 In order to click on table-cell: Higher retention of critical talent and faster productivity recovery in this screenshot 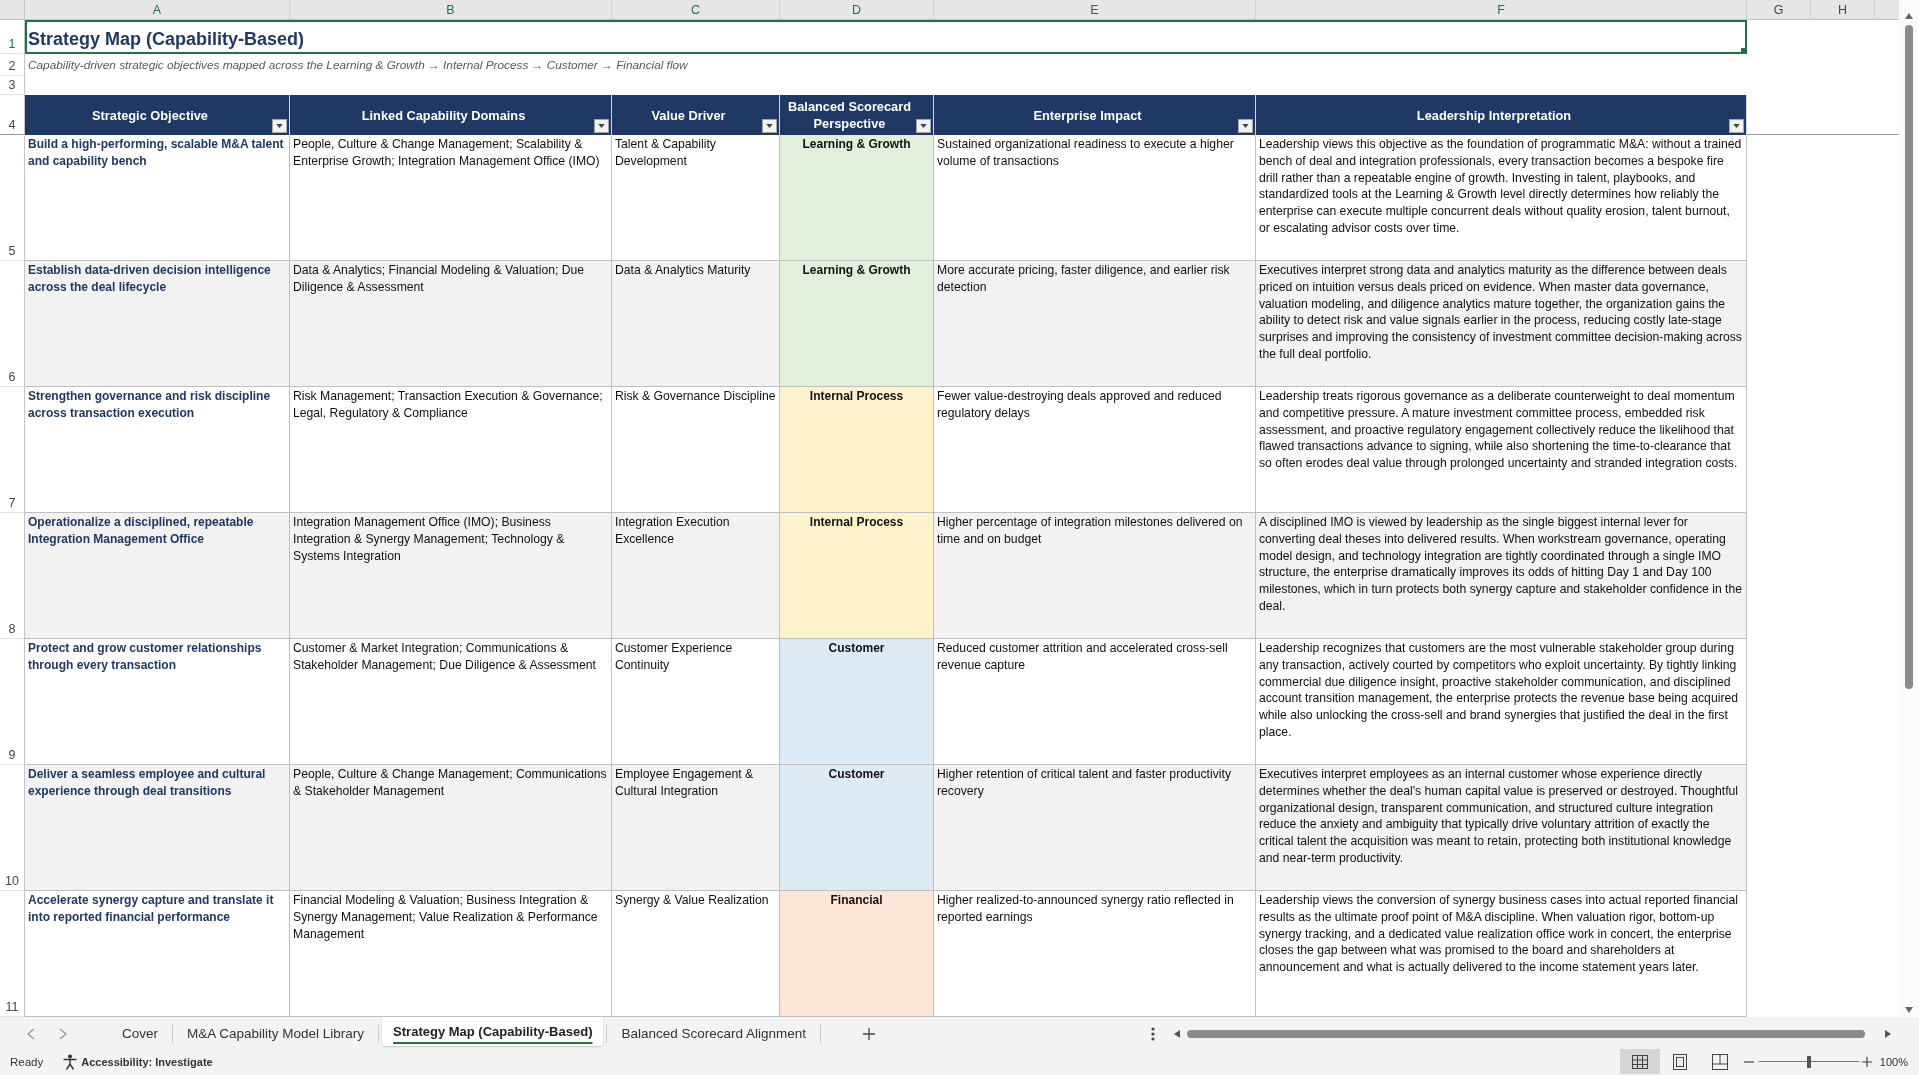, I will do `click(1095, 828)`.